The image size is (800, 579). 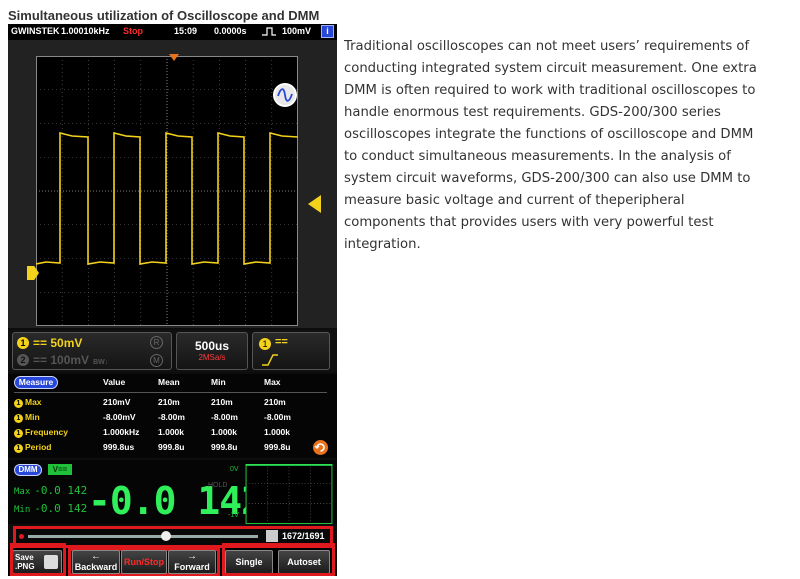 What do you see at coordinates (303, 536) in the screenshot?
I see `record-counter: 1672/1691` at bounding box center [303, 536].